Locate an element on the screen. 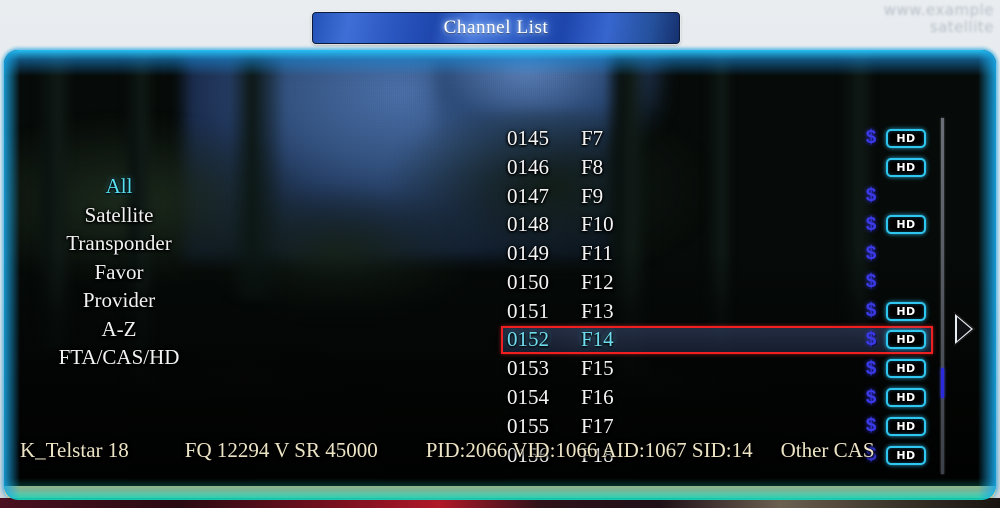 The height and width of the screenshot is (508, 1000). channel-number: 0148 is located at coordinates (528, 224).